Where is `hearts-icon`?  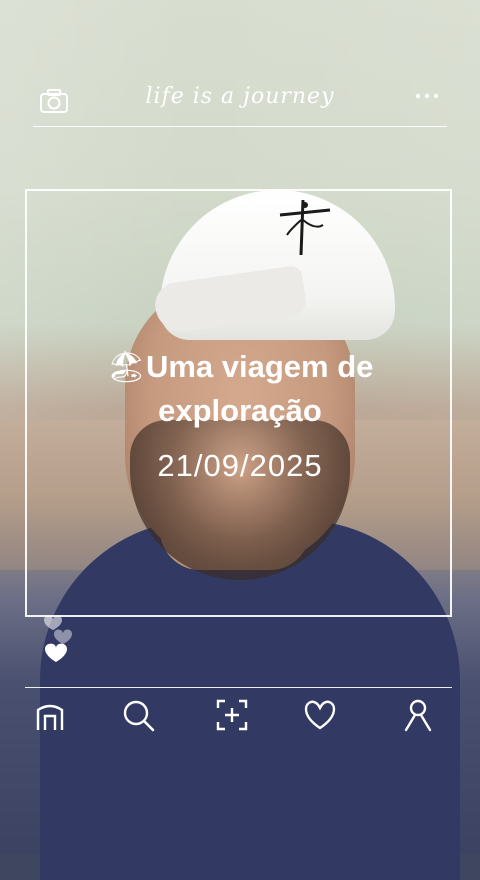 hearts-icon is located at coordinates (59, 640).